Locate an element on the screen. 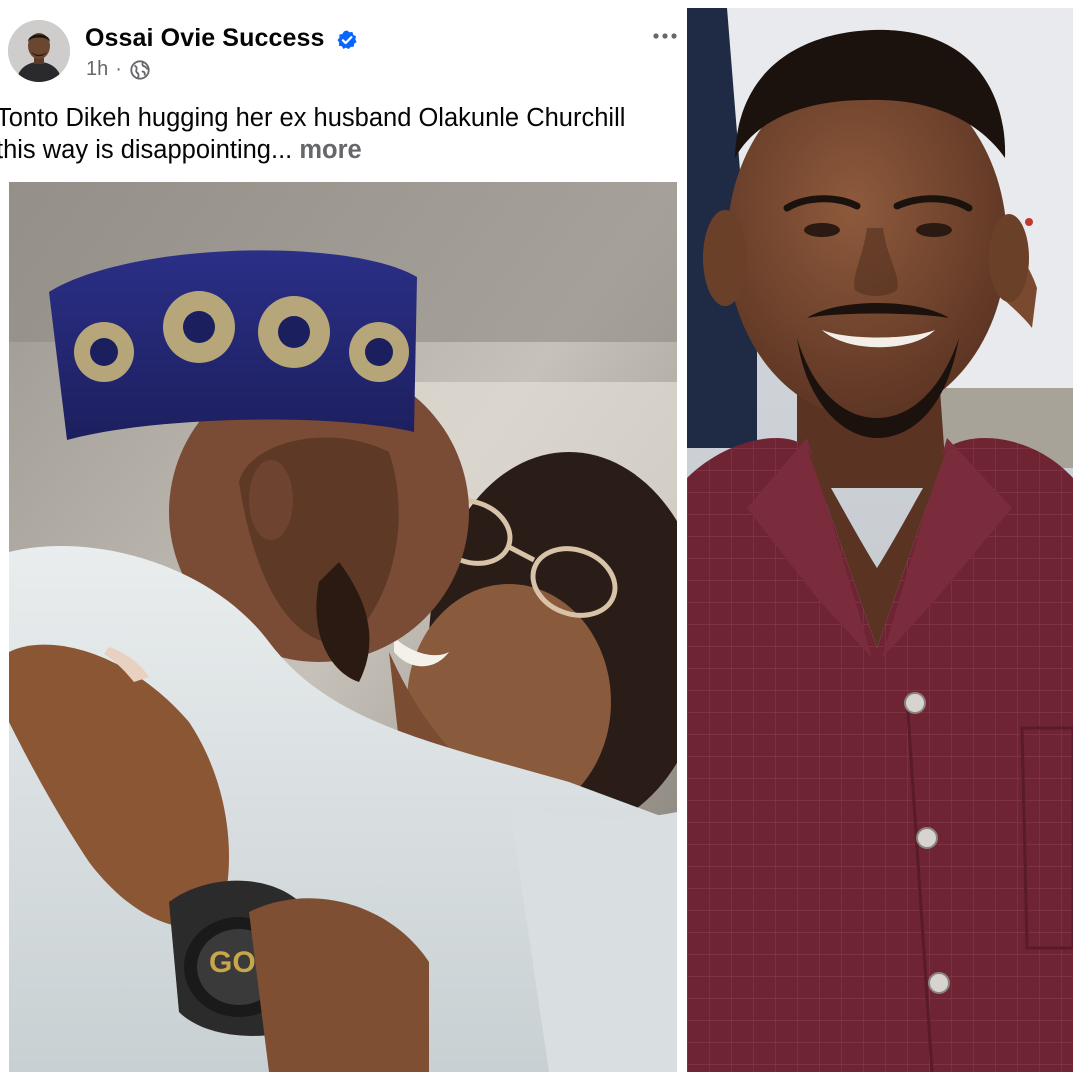  post-timestamp: 1h is located at coordinates (97, 69).